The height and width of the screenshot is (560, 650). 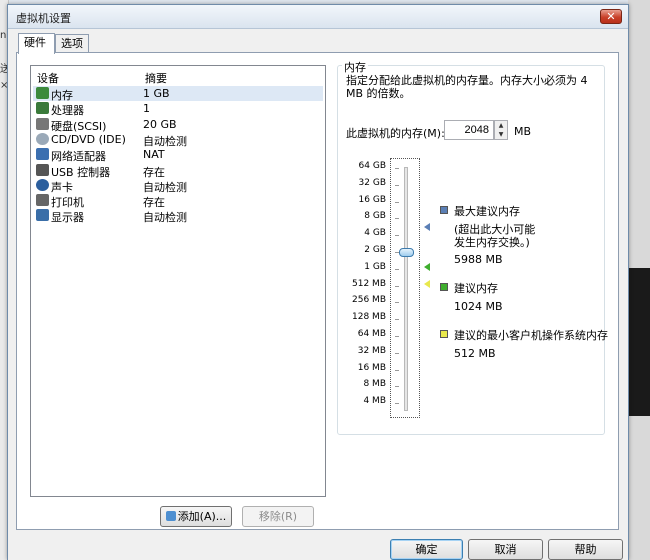 What do you see at coordinates (374, 401) in the screenshot?
I see `scale-label: 4 MB` at bounding box center [374, 401].